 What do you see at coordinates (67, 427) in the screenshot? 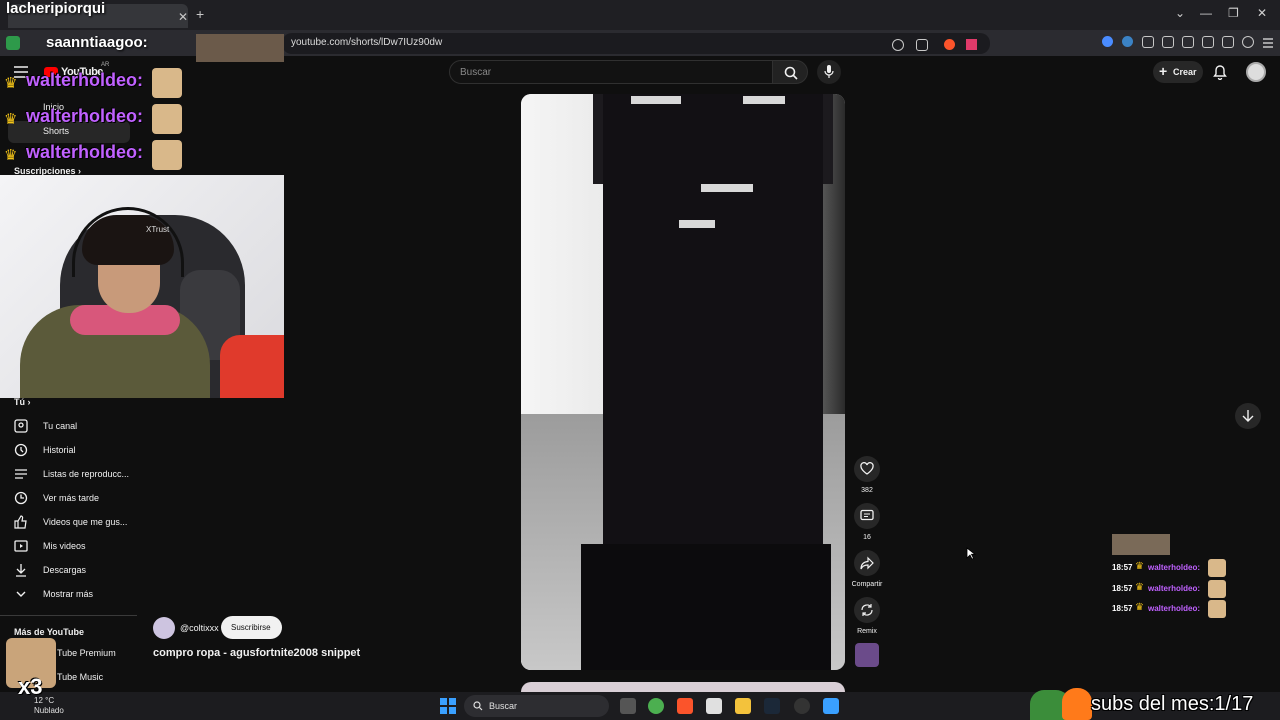
I see `sidebar-item-tu-canal: Tu canal` at bounding box center [67, 427].